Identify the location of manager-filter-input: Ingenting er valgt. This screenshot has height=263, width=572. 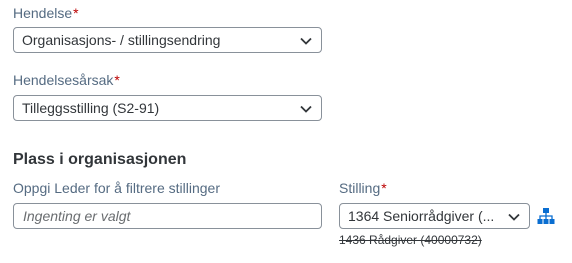
(167, 216).